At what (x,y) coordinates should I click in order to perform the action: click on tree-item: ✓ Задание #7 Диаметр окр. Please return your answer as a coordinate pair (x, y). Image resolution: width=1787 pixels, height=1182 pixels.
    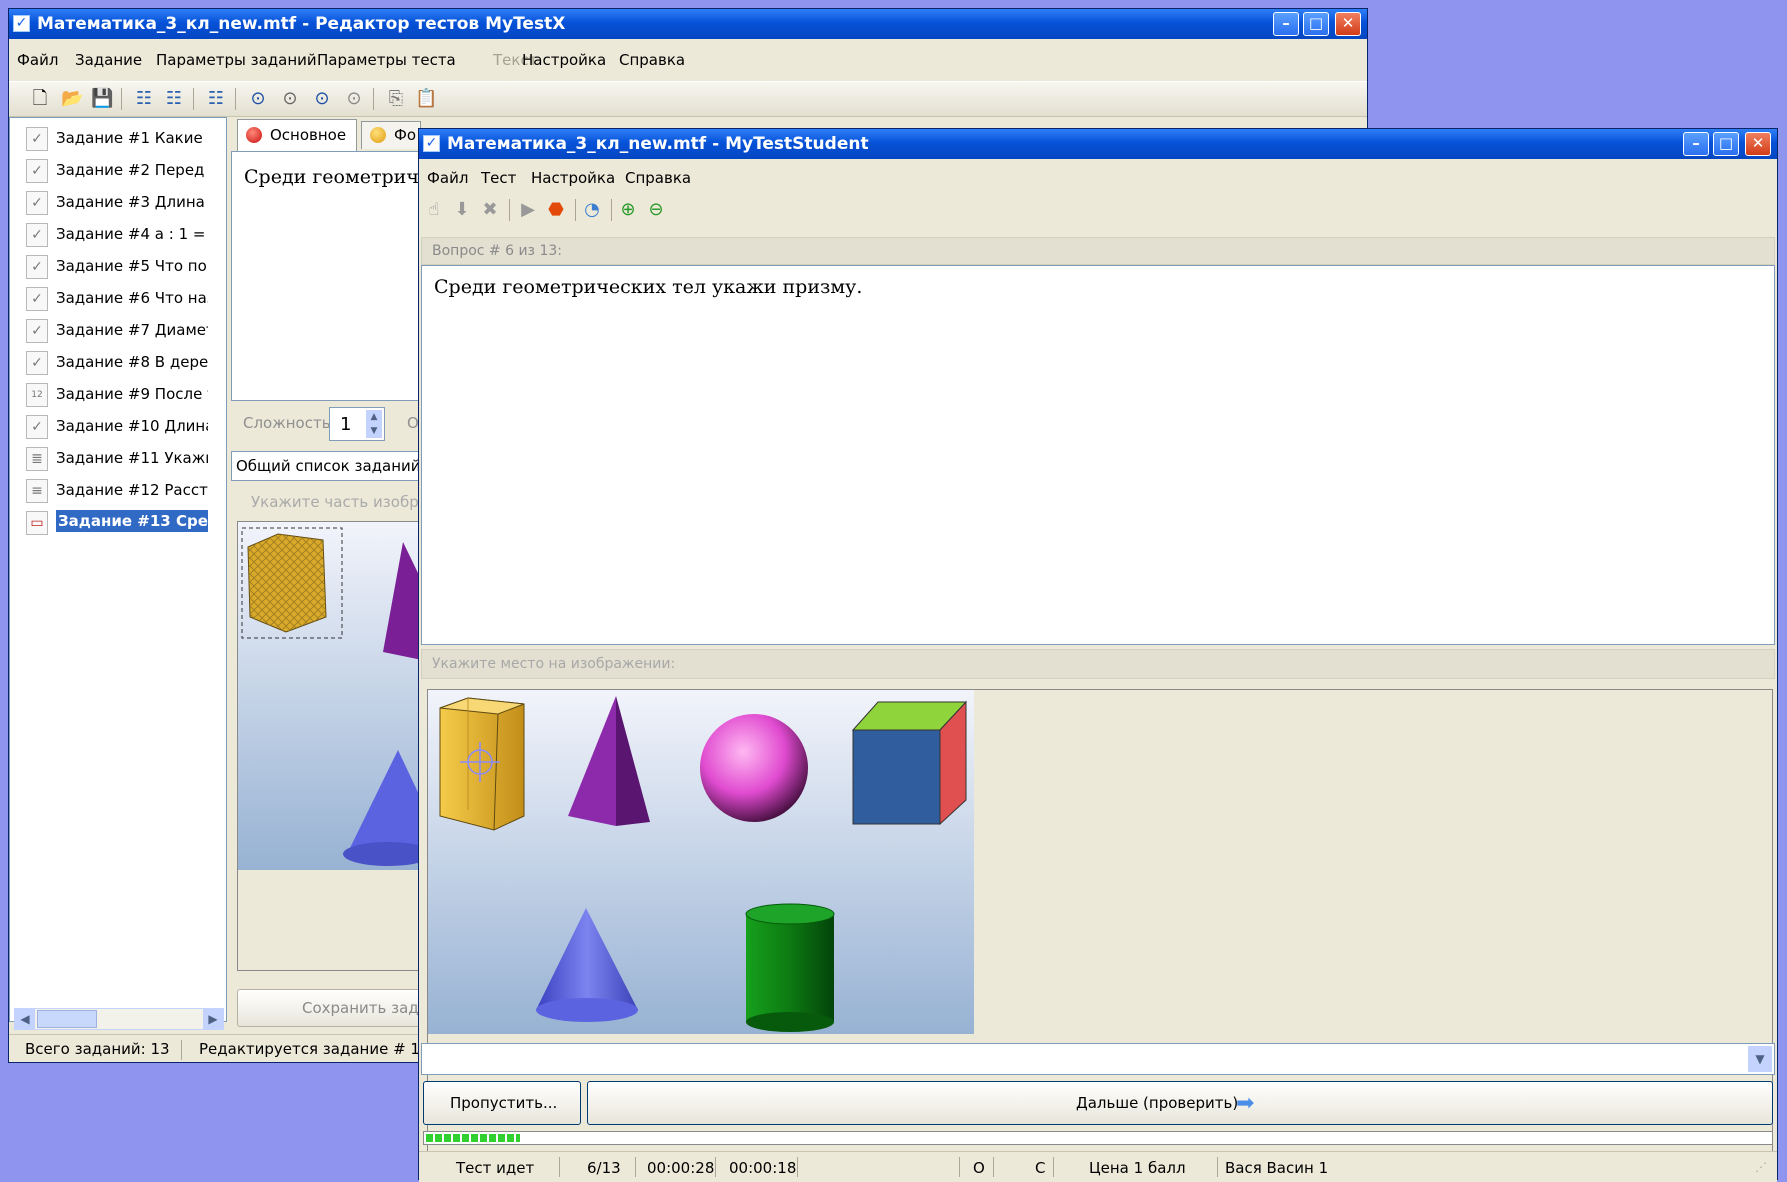
    Looking at the image, I should click on (113, 331).